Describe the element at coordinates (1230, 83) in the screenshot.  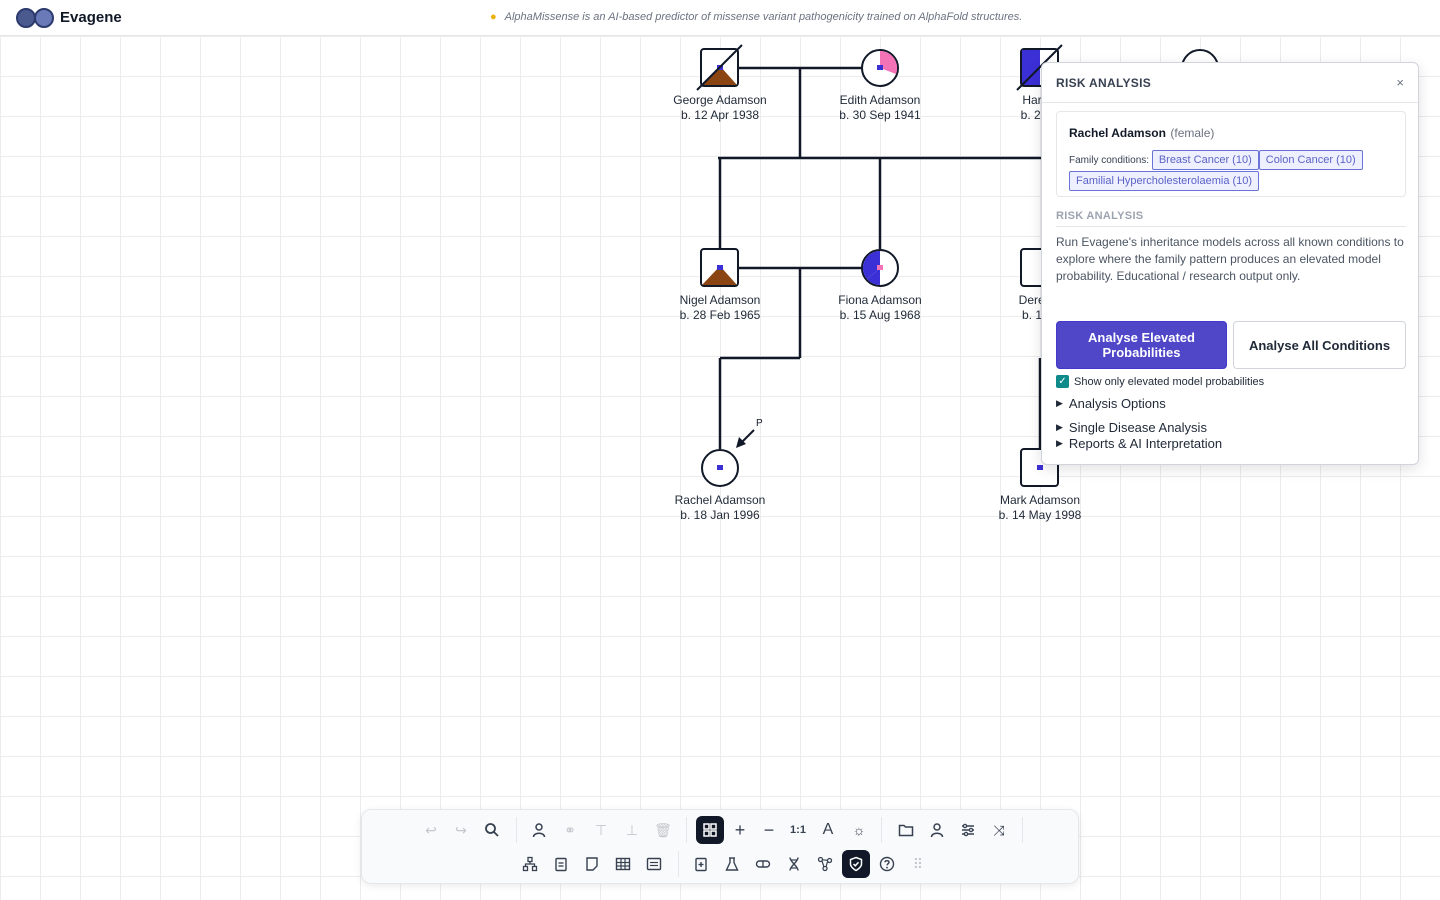
I see `panel-header: RISK ANALYSIS ×` at that location.